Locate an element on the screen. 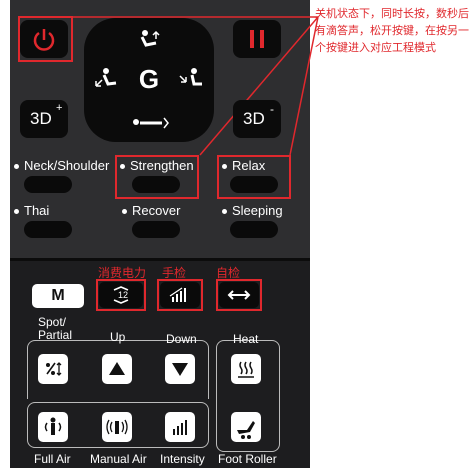 The image size is (476, 468). spot-partial-button is located at coordinates (53, 369).